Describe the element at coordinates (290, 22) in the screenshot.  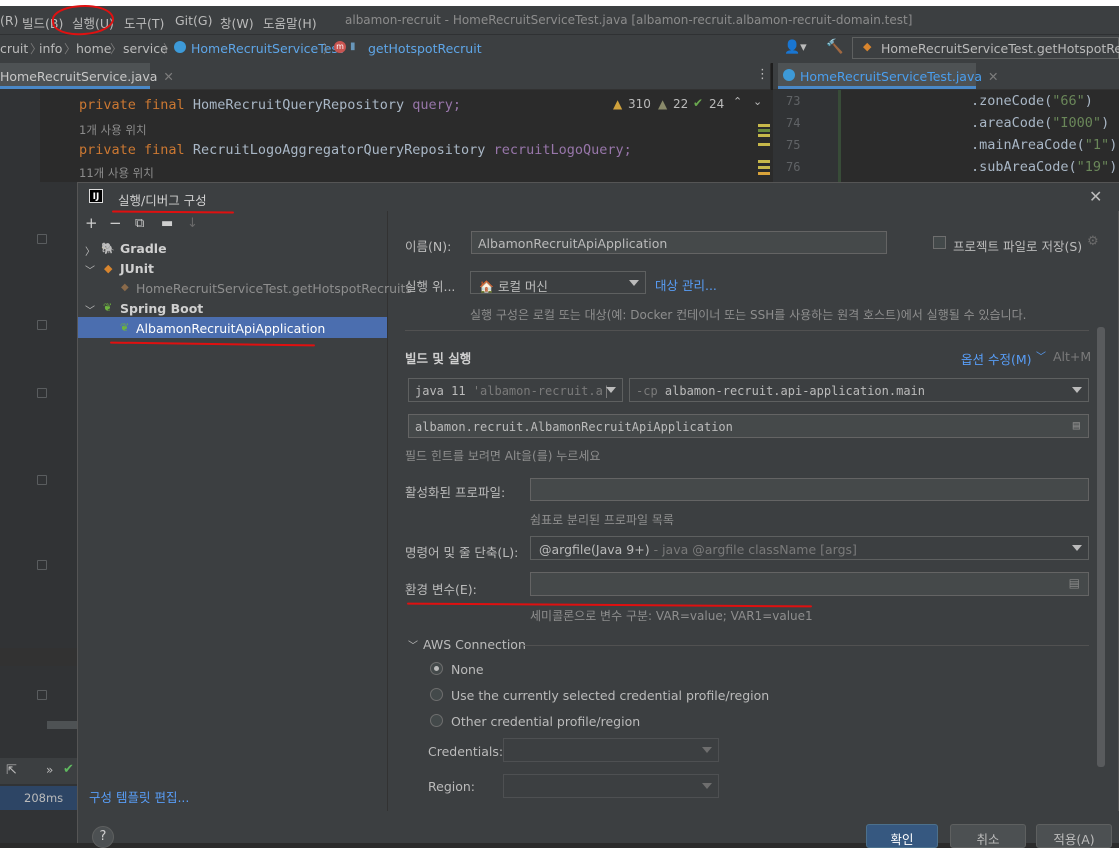
I see `menu-help: 도움말(H)` at that location.